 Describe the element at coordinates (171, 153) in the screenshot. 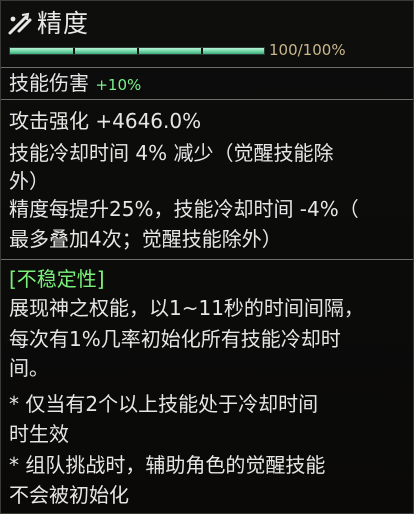

I see `cooldown-line-1: 技能冷却时间 4% 减少（觉醒技能除` at that location.